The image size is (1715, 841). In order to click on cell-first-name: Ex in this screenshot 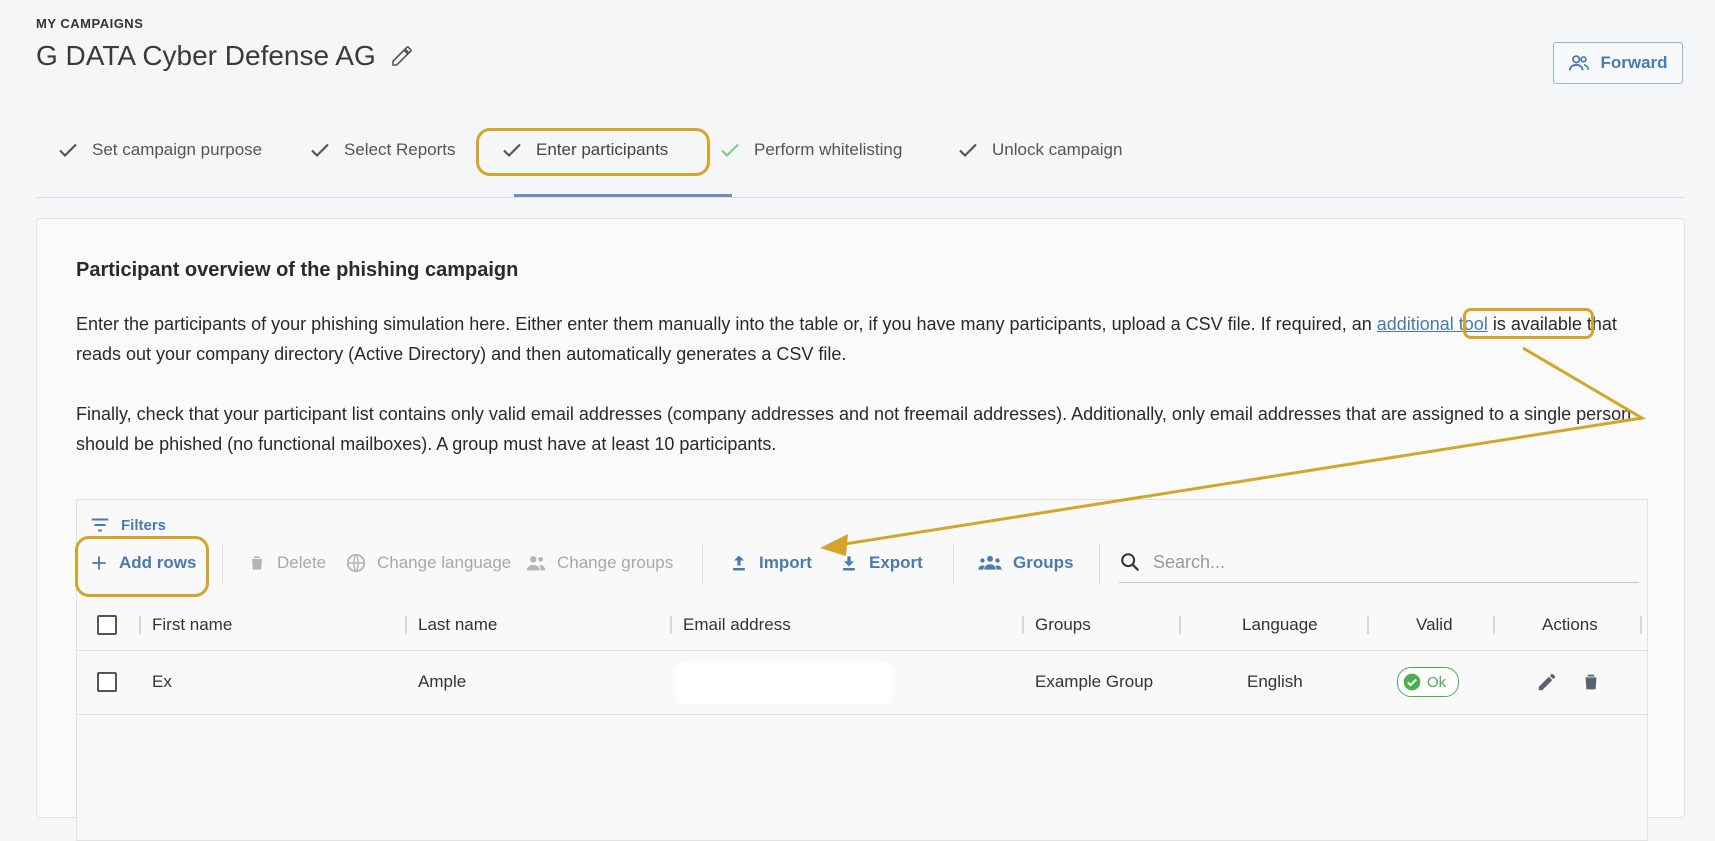, I will do `click(162, 682)`.